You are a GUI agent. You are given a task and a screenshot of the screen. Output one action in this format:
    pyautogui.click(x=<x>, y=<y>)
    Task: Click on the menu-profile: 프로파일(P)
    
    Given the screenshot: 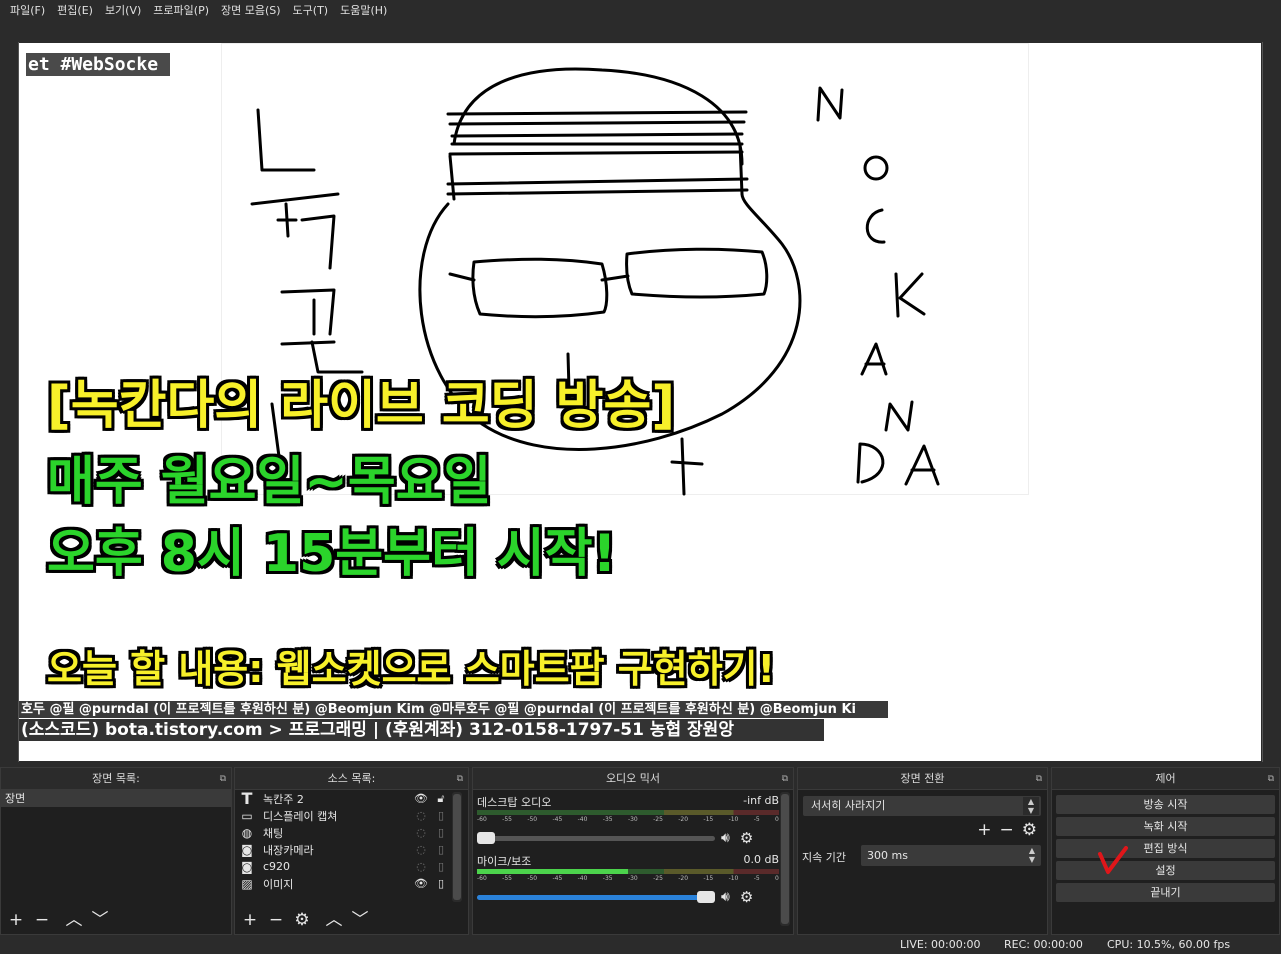 What is the action you would take?
    pyautogui.click(x=181, y=10)
    